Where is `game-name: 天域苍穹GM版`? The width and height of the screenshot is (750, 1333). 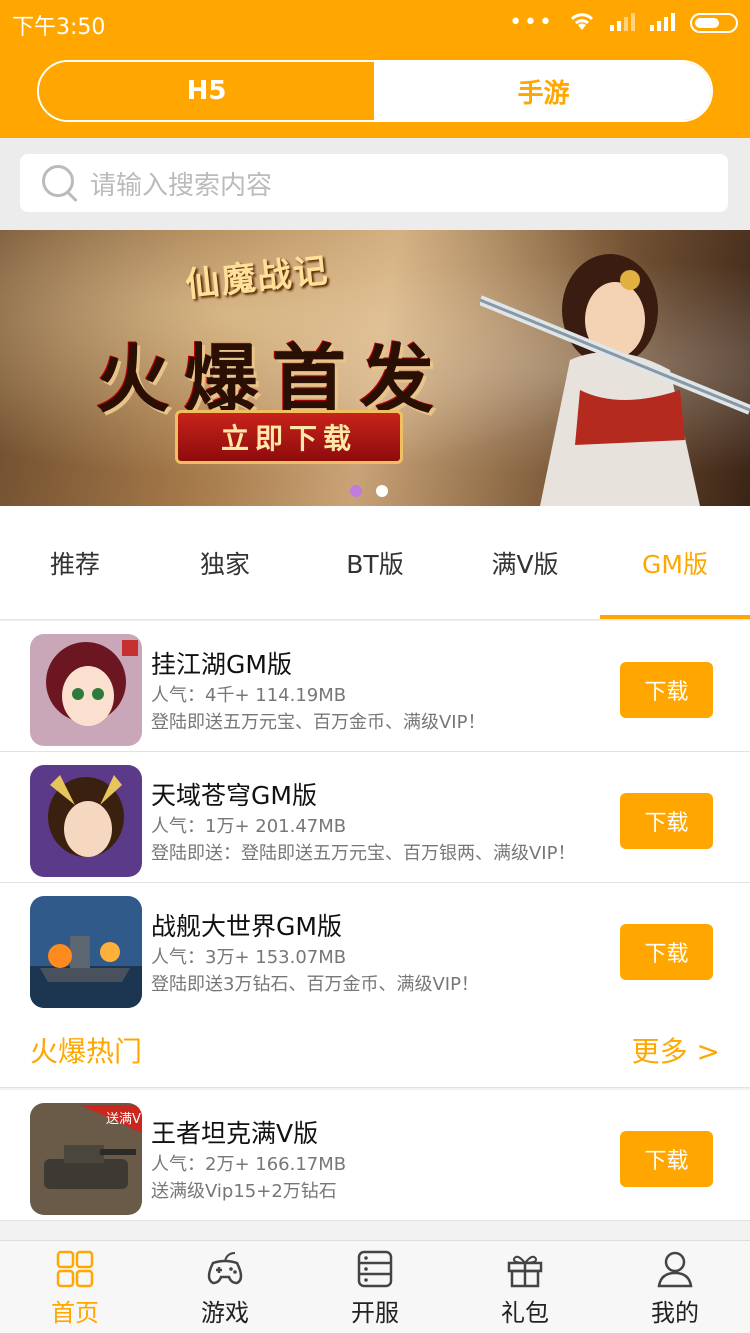 game-name: 天域苍穹GM版 is located at coordinates (234, 795).